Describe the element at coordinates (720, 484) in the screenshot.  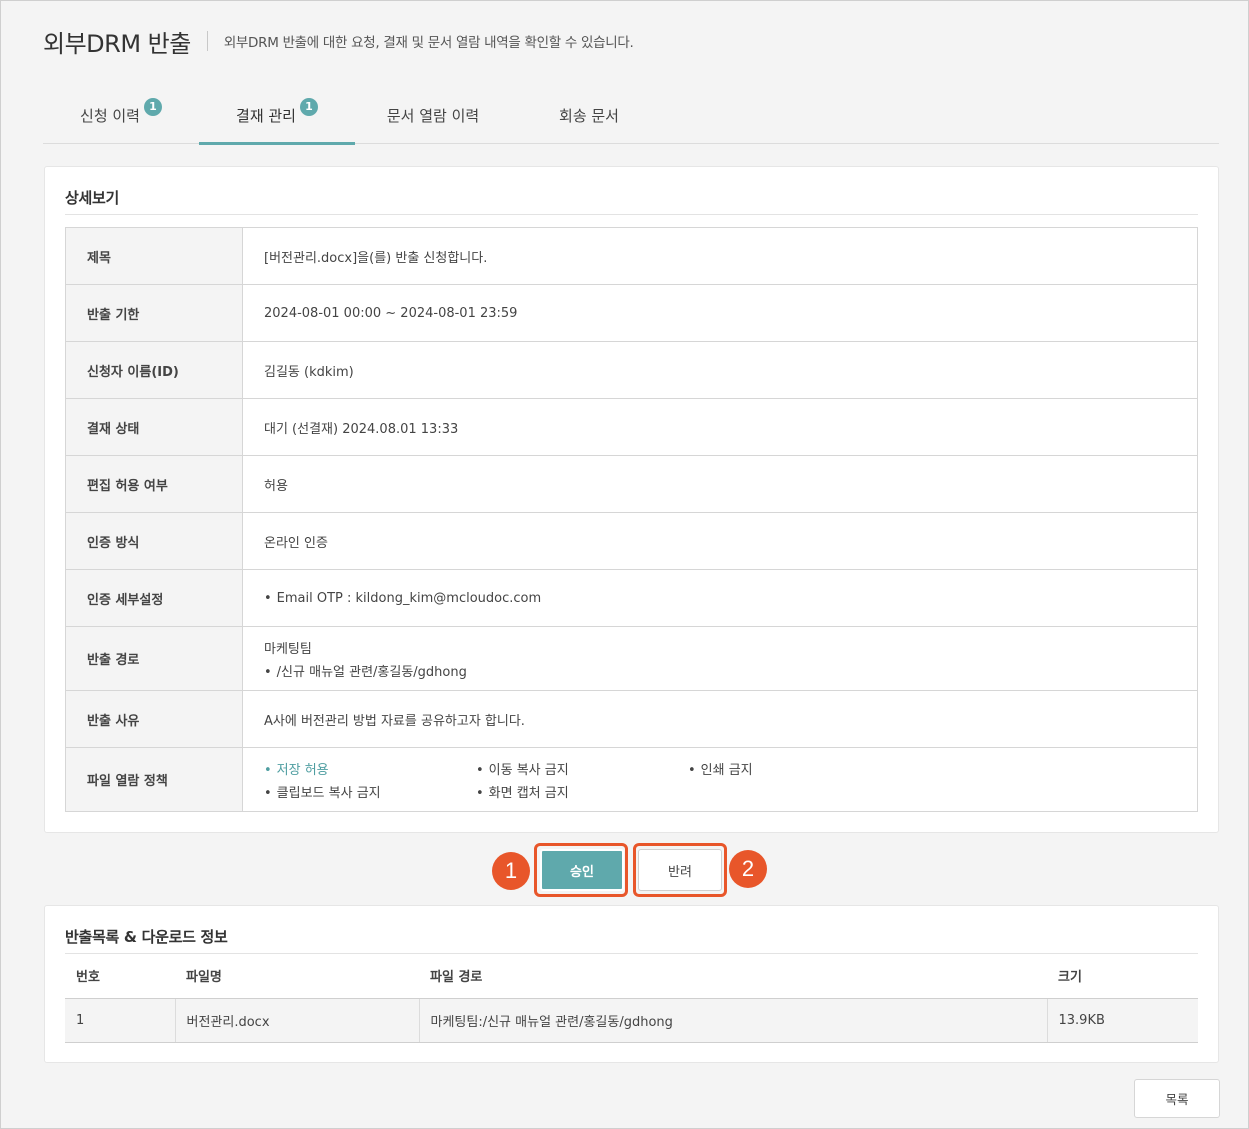
I see `edit-allowed-value: 허용` at that location.